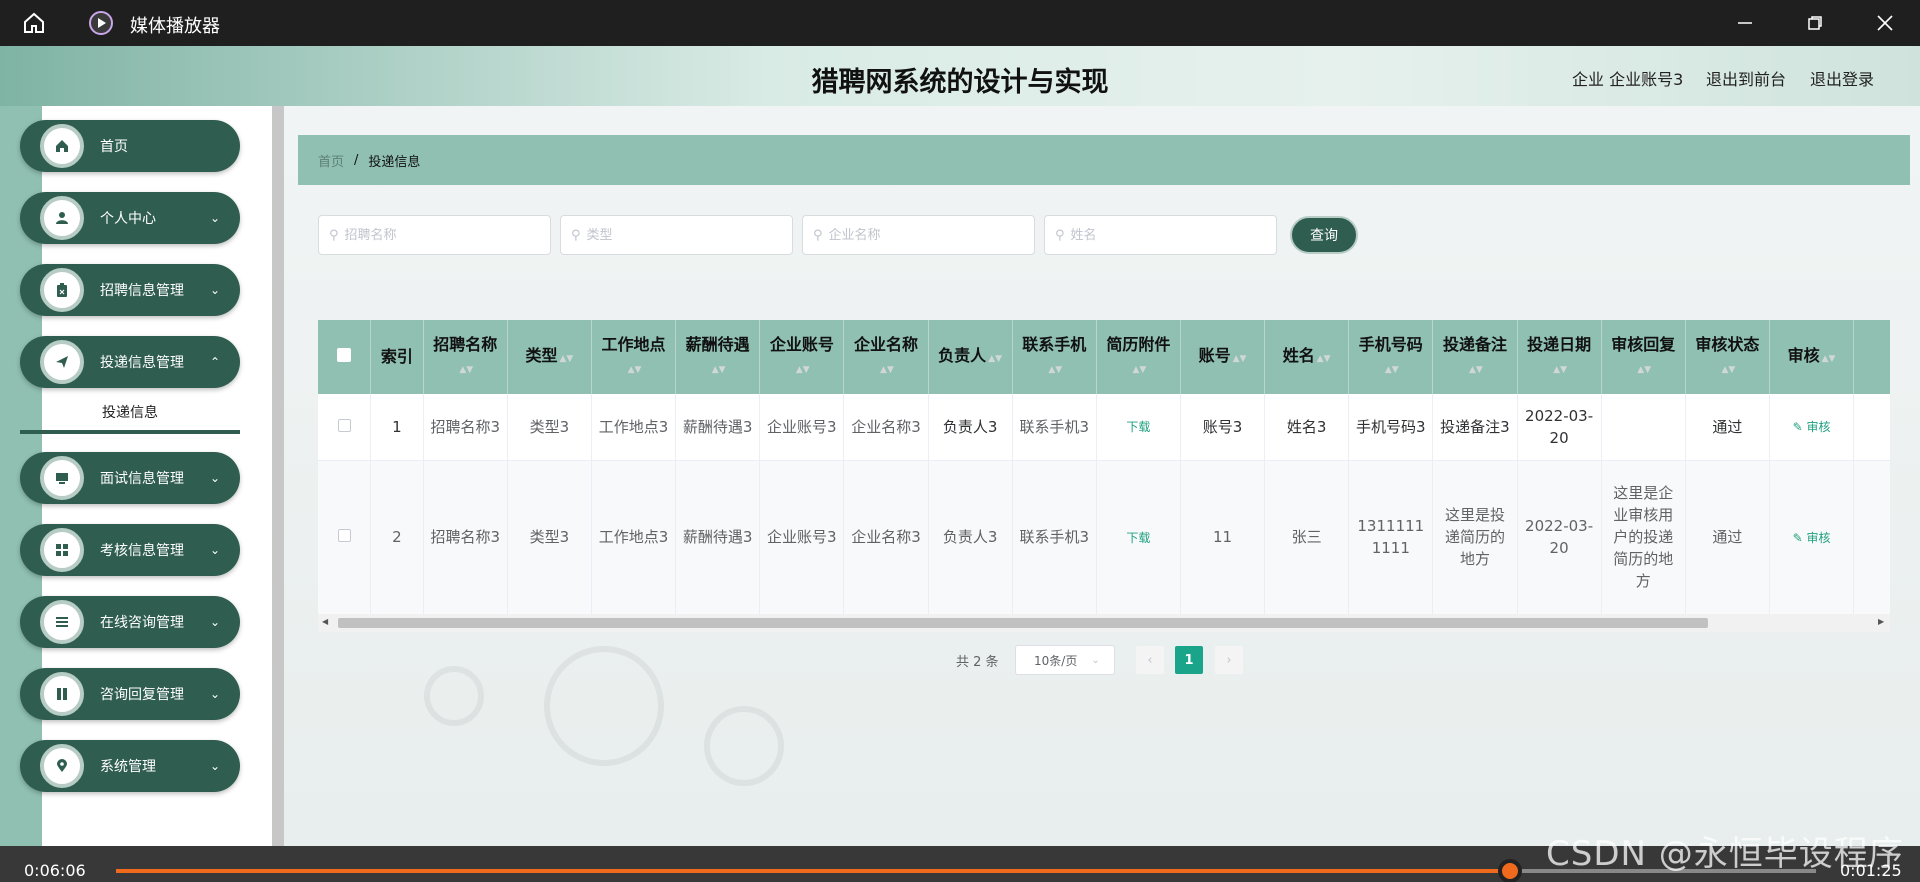 This screenshot has height=882, width=1920. I want to click on minimize-icon, so click(1745, 23).